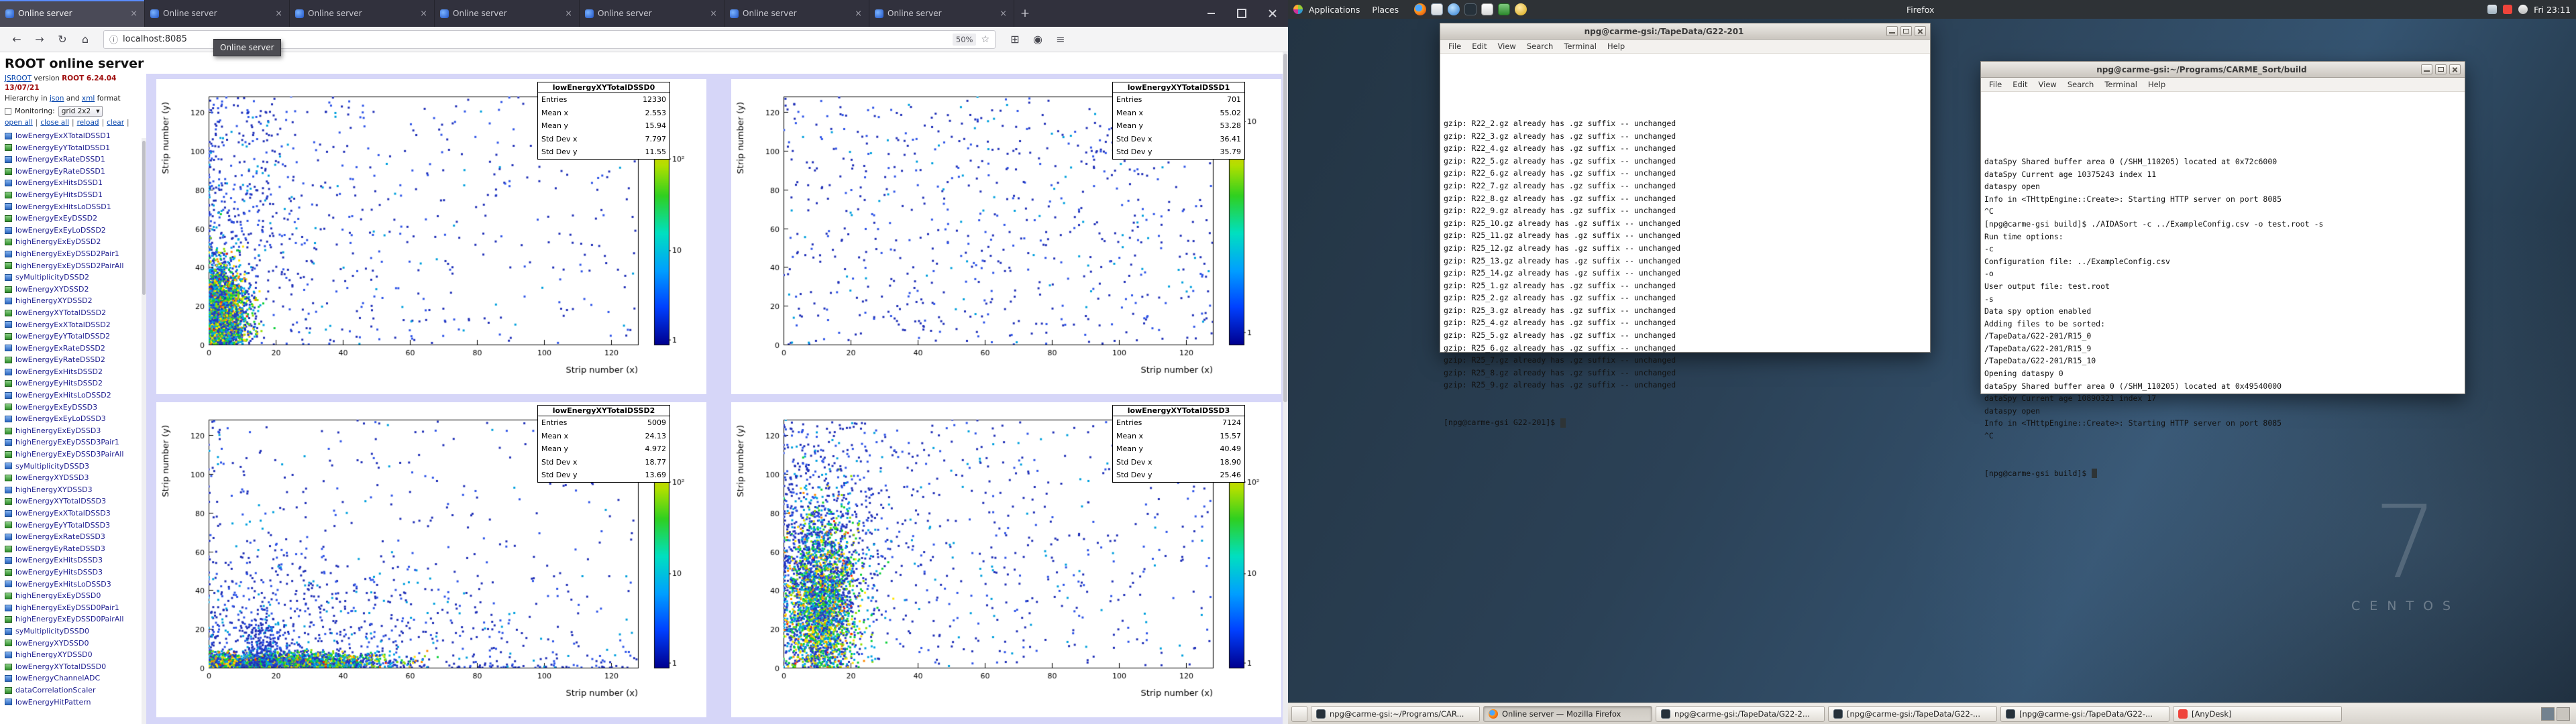 The height and width of the screenshot is (724, 2576). What do you see at coordinates (74, 349) in the screenshot?
I see `tree-item: lowEnergyExRateDSSD2` at bounding box center [74, 349].